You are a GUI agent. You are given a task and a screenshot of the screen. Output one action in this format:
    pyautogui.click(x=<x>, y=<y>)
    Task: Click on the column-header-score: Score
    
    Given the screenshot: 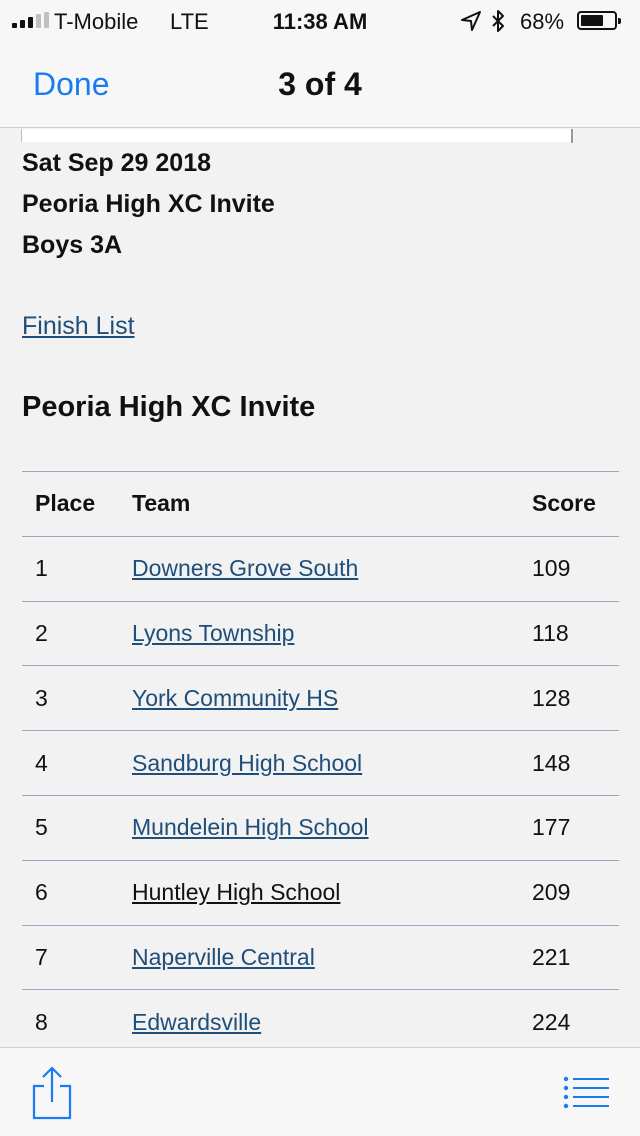 What is the action you would take?
    pyautogui.click(x=575, y=504)
    